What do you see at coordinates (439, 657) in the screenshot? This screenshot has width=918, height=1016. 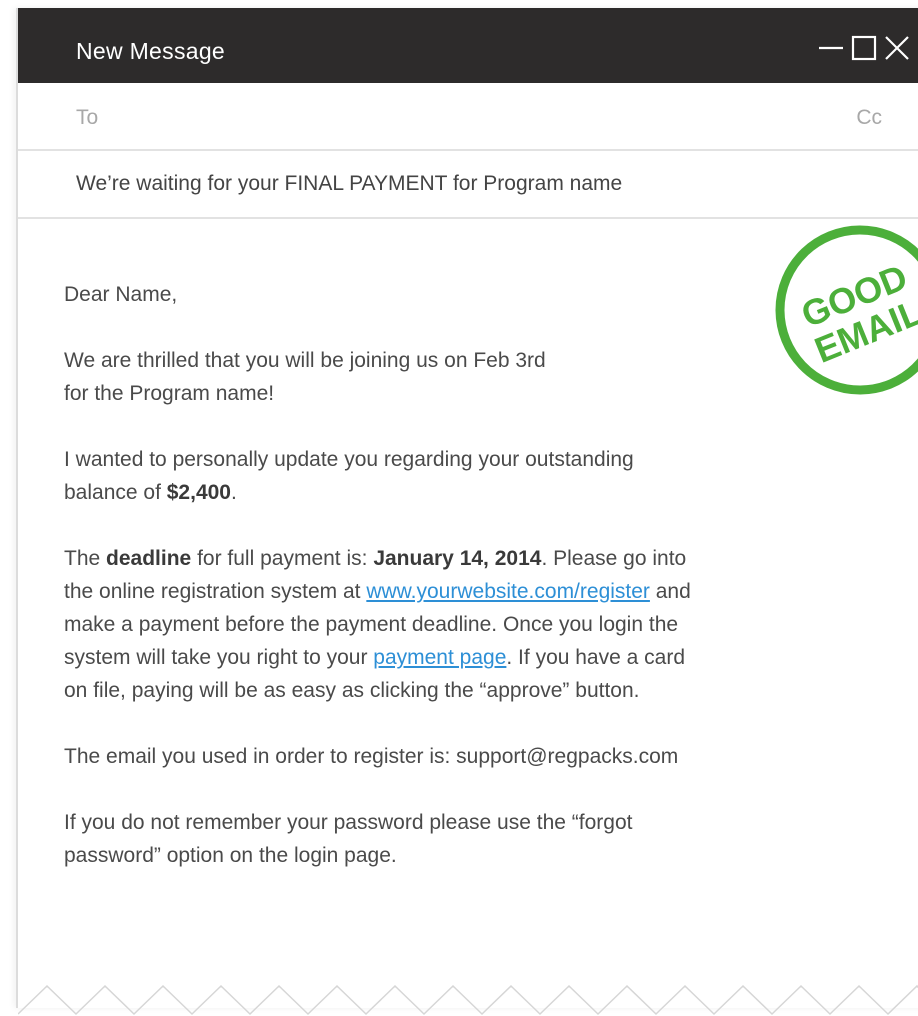 I see `payment-page-link: payment page` at bounding box center [439, 657].